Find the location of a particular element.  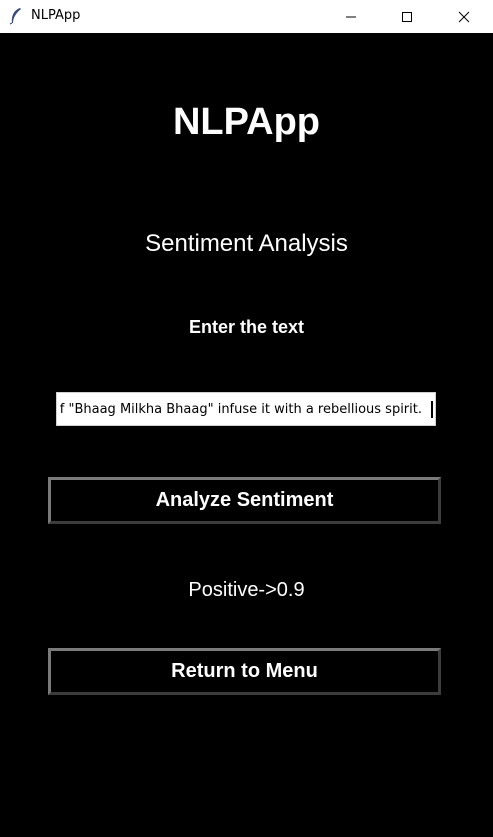

close-icon is located at coordinates (464, 16).